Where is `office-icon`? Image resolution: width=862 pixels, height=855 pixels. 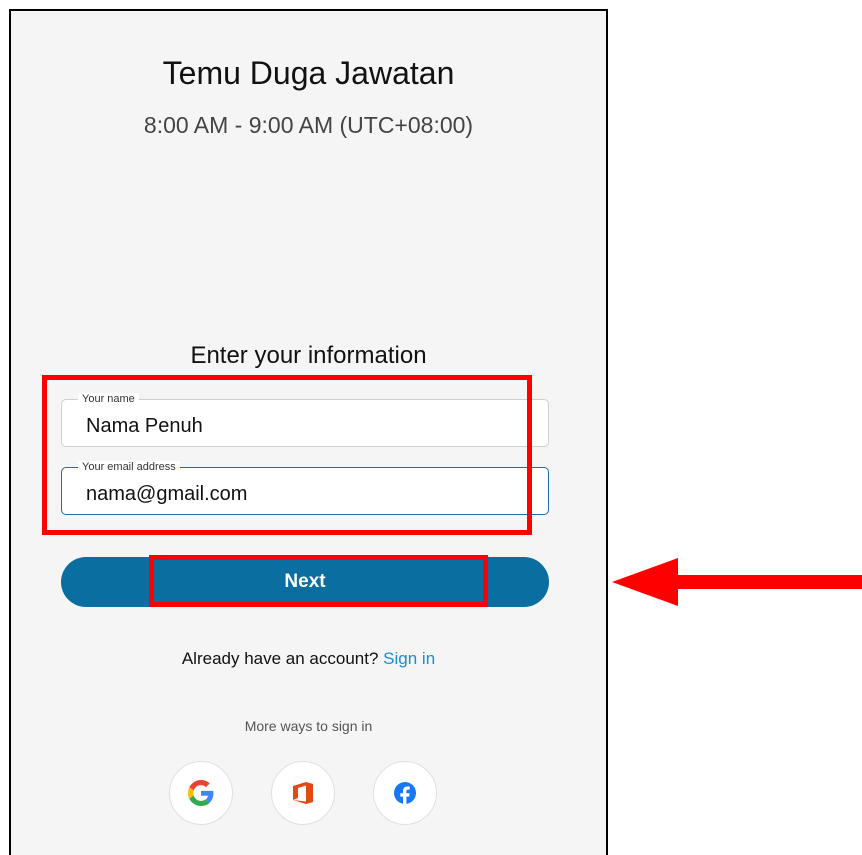 office-icon is located at coordinates (303, 793).